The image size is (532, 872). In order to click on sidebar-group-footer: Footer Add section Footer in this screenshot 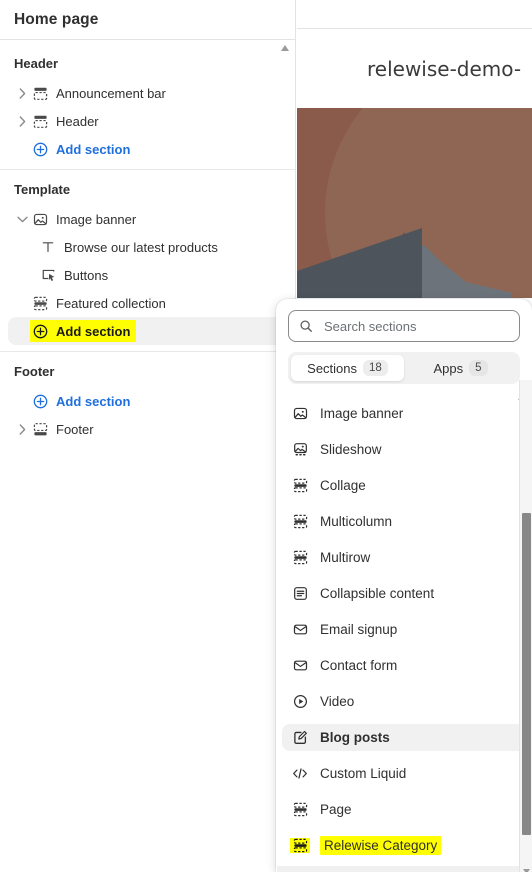, I will do `click(147, 400)`.